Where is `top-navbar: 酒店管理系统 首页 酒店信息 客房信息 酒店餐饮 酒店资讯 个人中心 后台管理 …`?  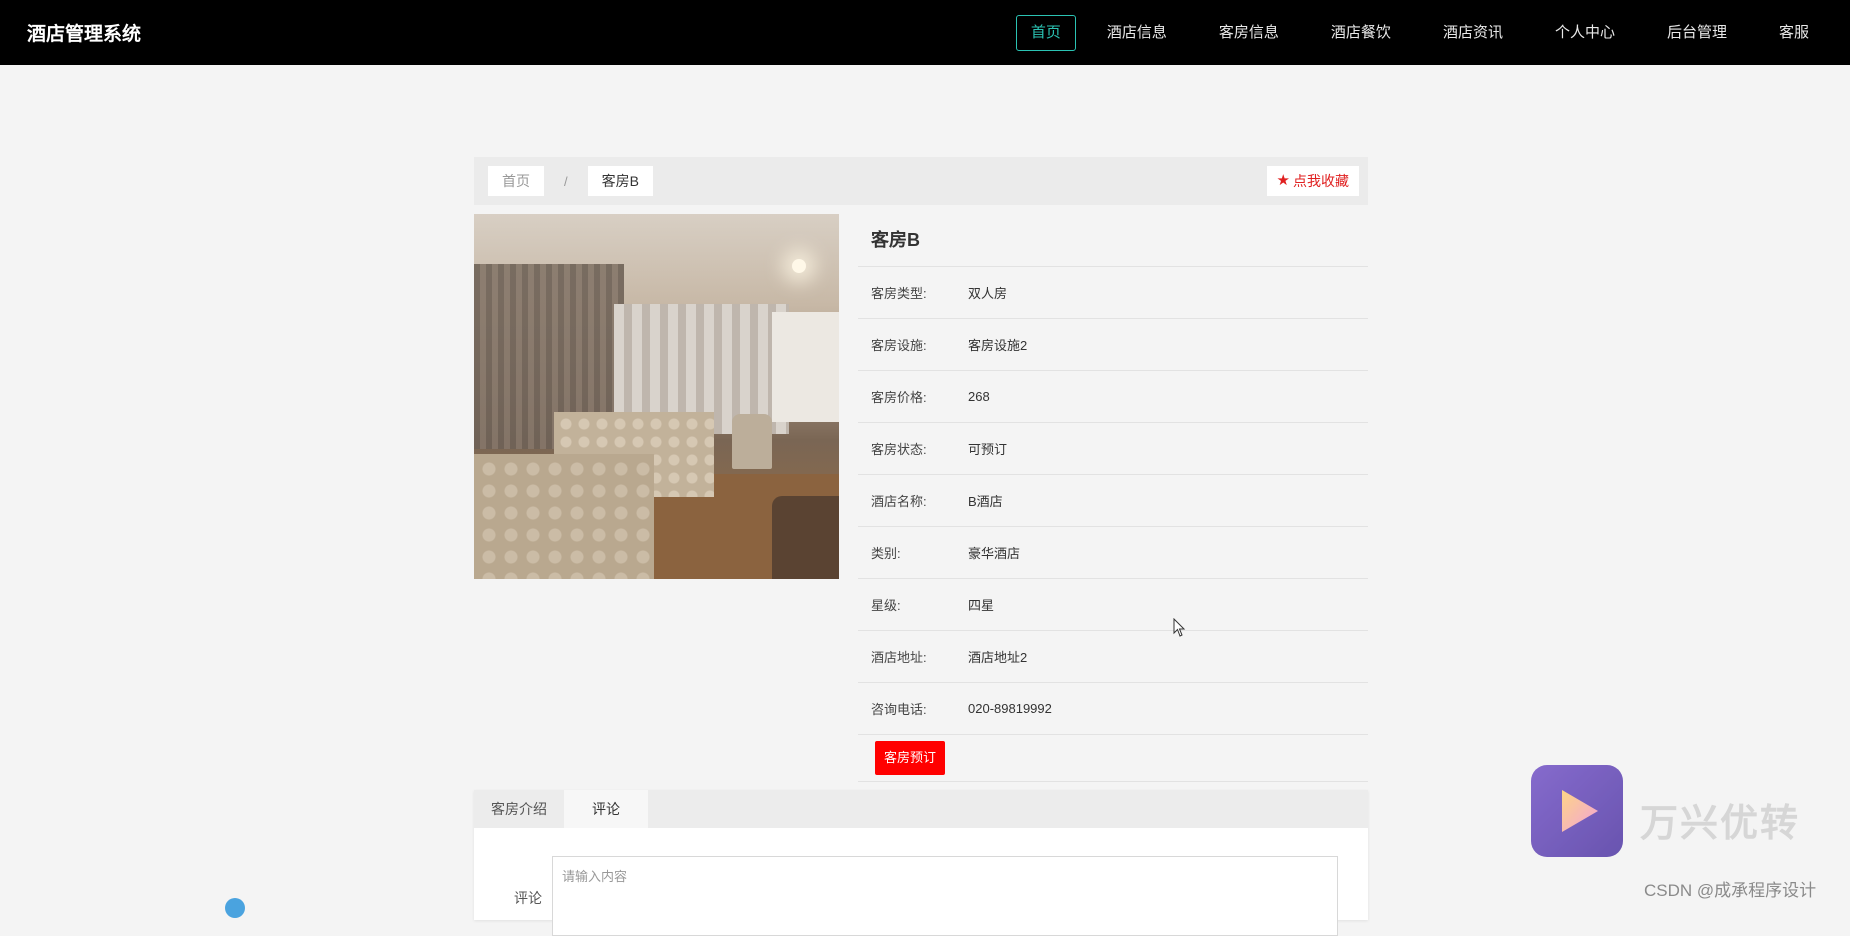
top-navbar: 酒店管理系统 首页 酒店信息 客房信息 酒店餐饮 酒店资讯 个人中心 后台管理 … is located at coordinates (925, 32).